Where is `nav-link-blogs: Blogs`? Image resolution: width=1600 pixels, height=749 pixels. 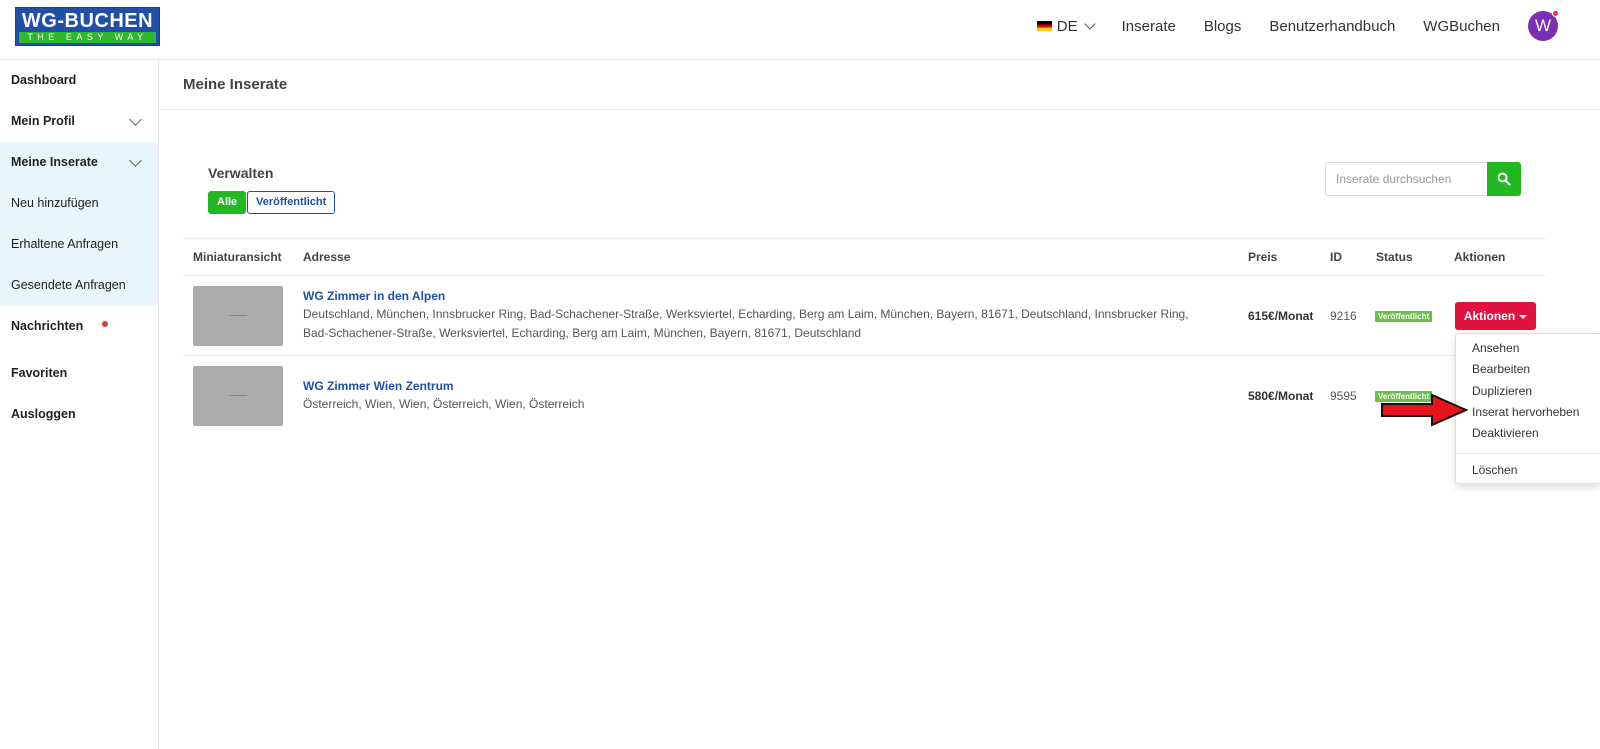
nav-link-blogs: Blogs is located at coordinates (1223, 26).